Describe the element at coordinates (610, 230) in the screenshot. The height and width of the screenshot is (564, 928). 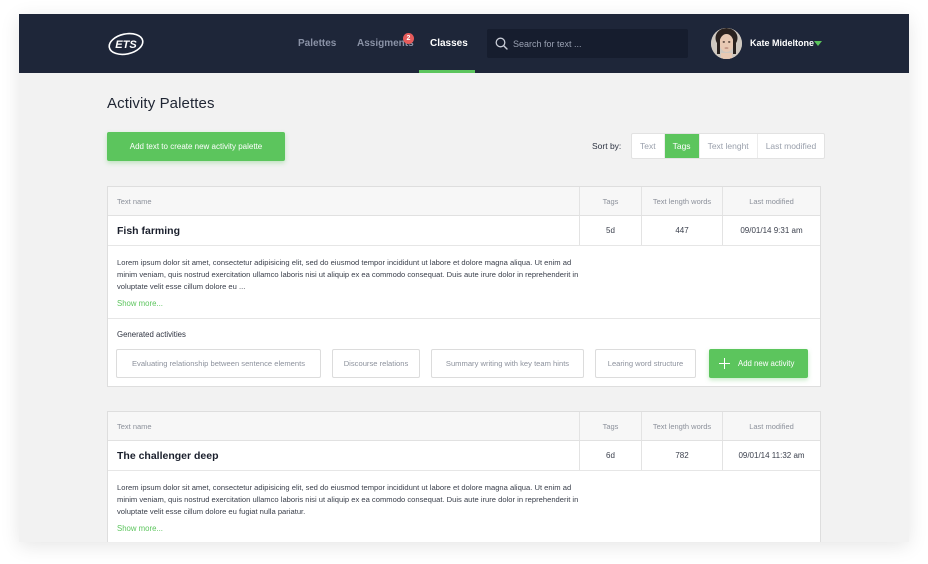
I see `tags-value: 5d` at that location.